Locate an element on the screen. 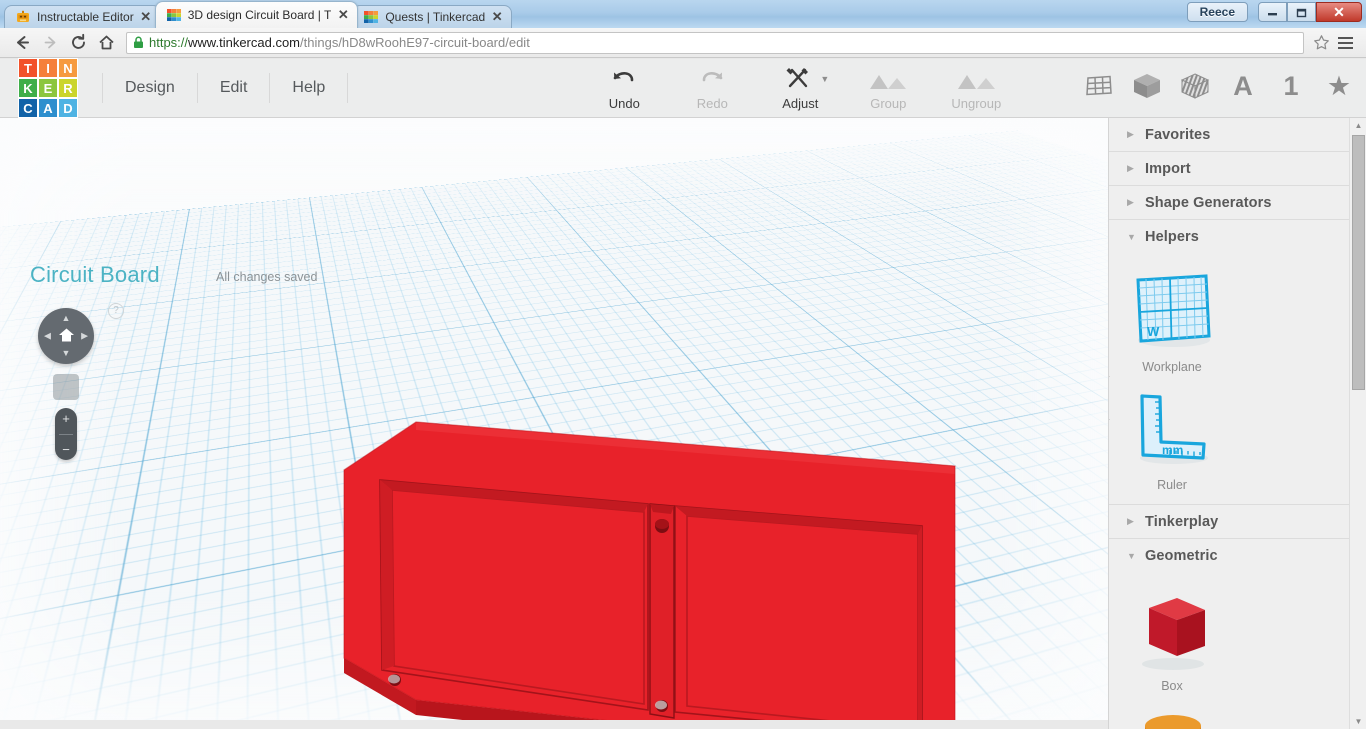 The height and width of the screenshot is (729, 1366). shape-item-workplane: W Workplane is located at coordinates (1172, 318).